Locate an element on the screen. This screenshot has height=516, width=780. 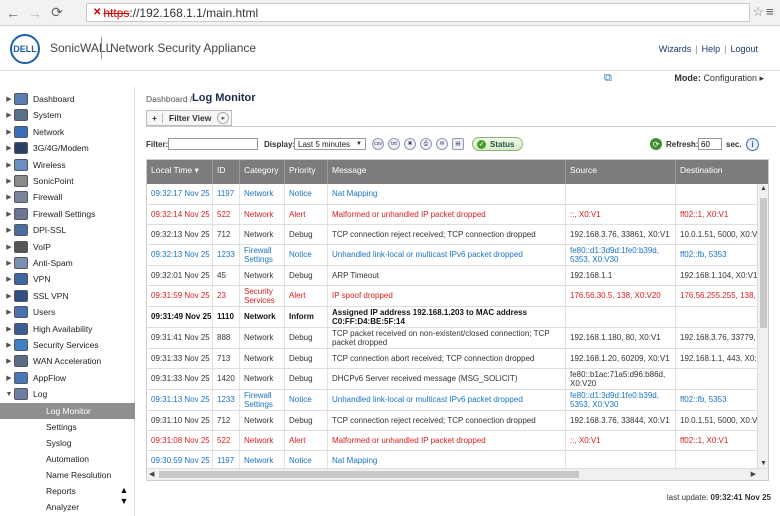
column-header-destination: Destination is located at coordinates (722, 172).